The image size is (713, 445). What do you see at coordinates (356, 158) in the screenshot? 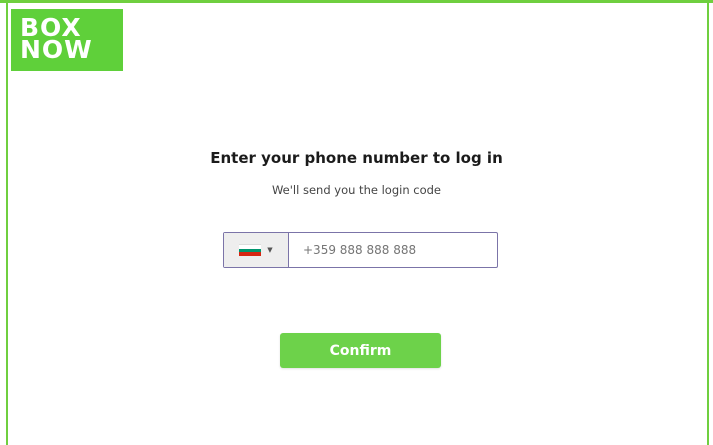
I see `page-title: Enter your phone number to log in` at bounding box center [356, 158].